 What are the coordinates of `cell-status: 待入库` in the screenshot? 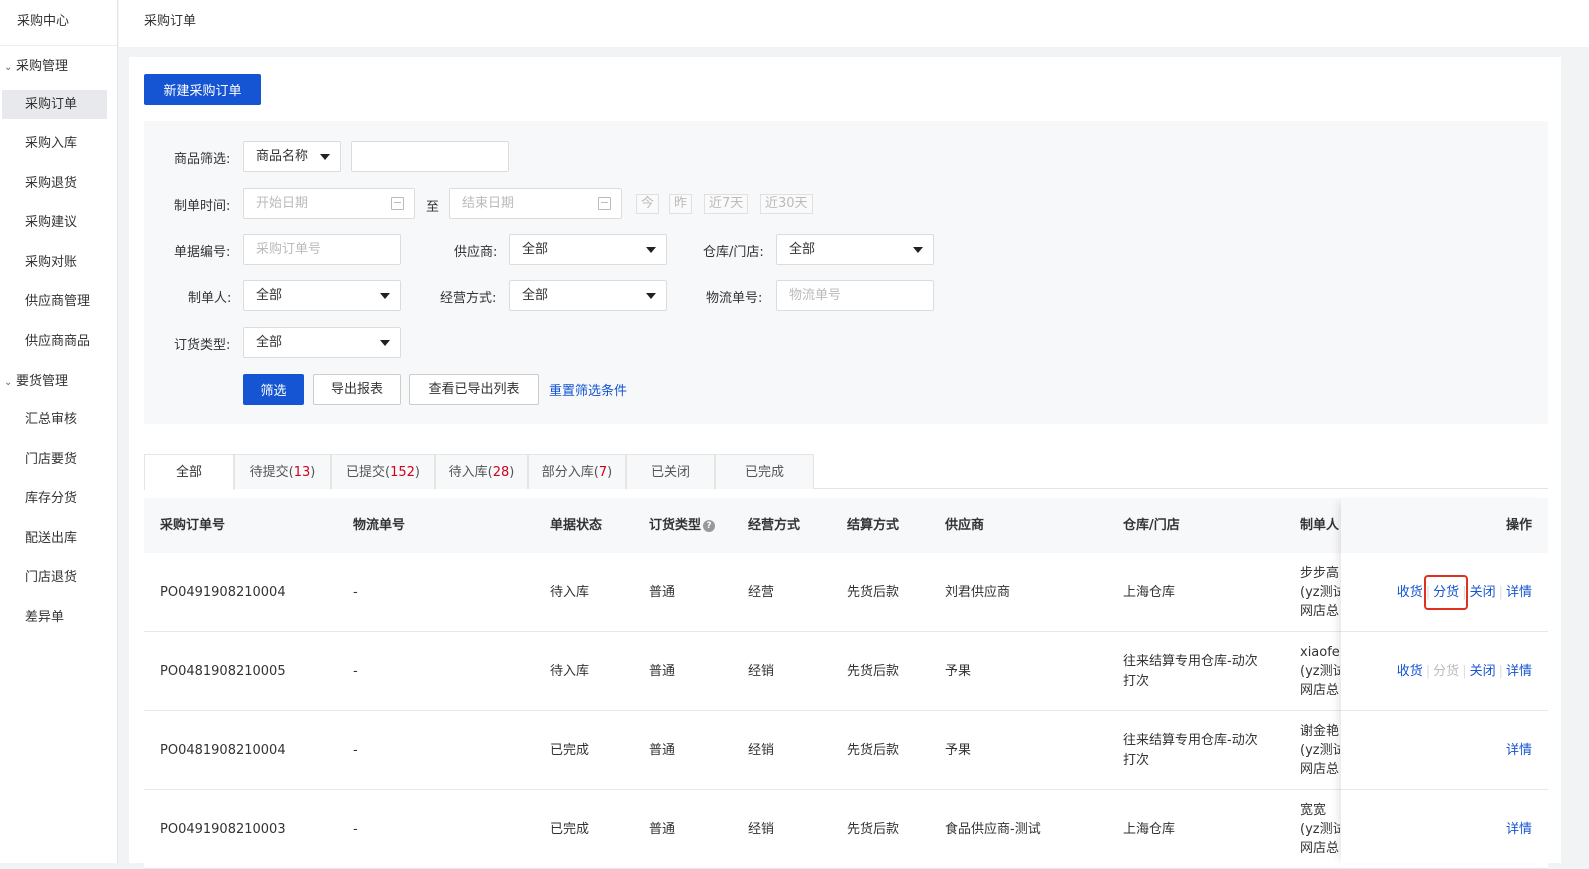 It's located at (570, 671).